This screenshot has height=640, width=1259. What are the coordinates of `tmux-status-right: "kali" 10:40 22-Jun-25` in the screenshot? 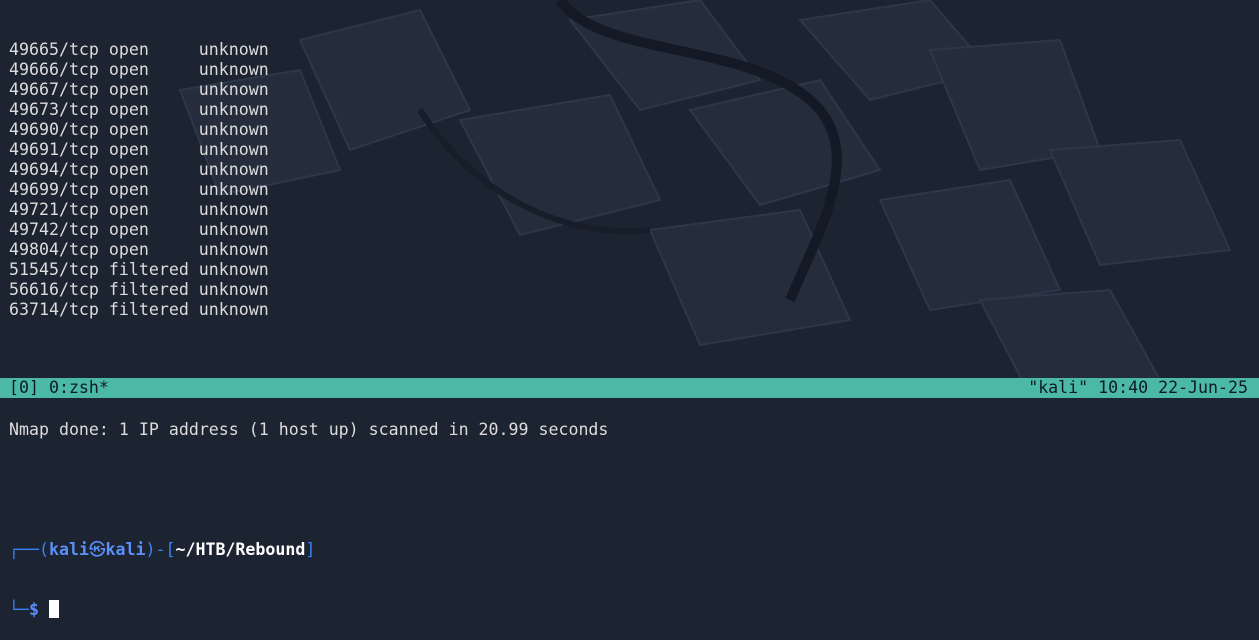 It's located at (1138, 387).